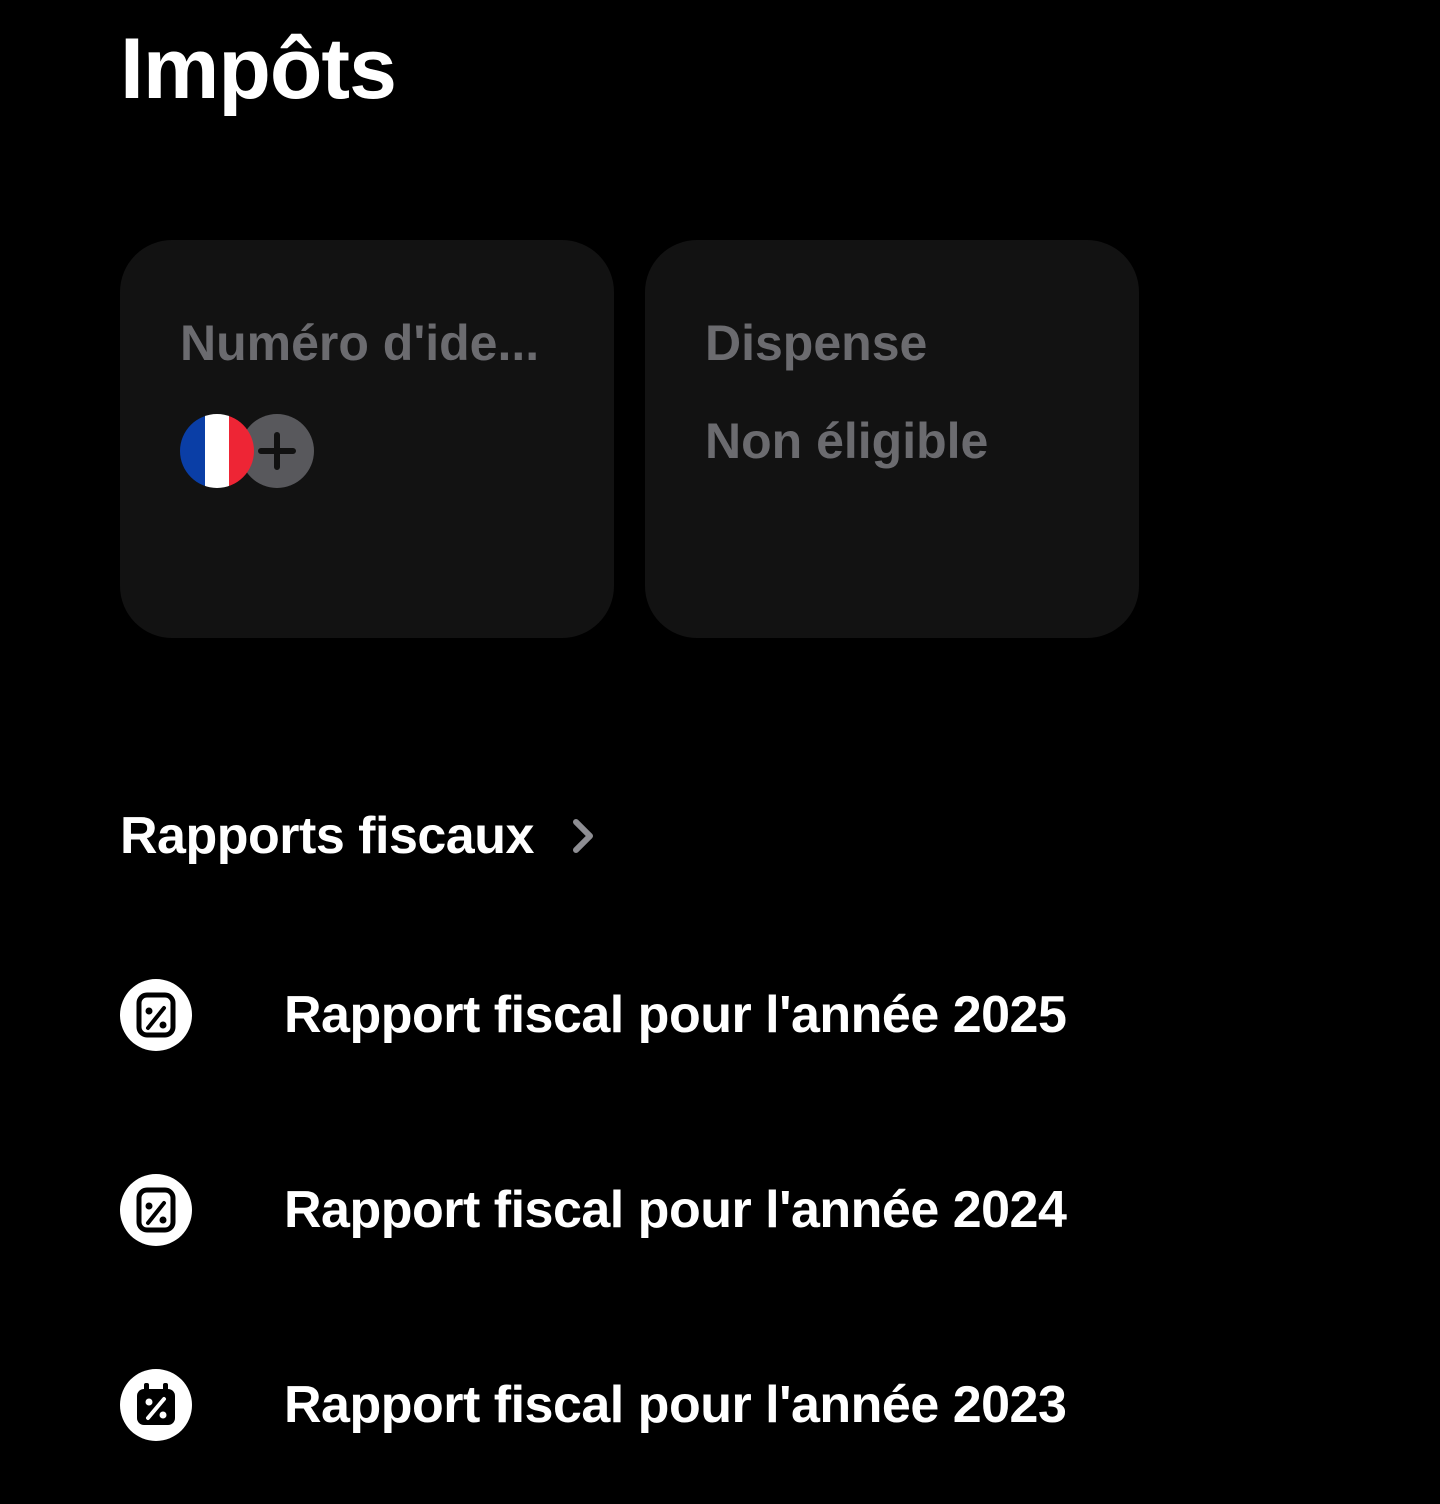  What do you see at coordinates (277, 451) in the screenshot?
I see `plus-icon` at bounding box center [277, 451].